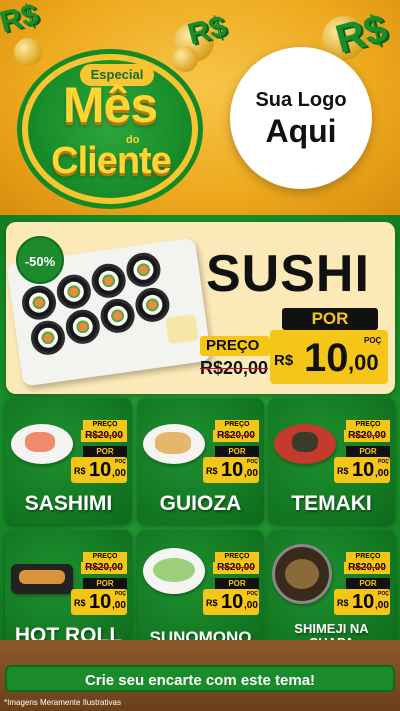 The height and width of the screenshot is (711, 400). What do you see at coordinates (234, 368) in the screenshot?
I see `hero-old-price: R$20,00` at bounding box center [234, 368].